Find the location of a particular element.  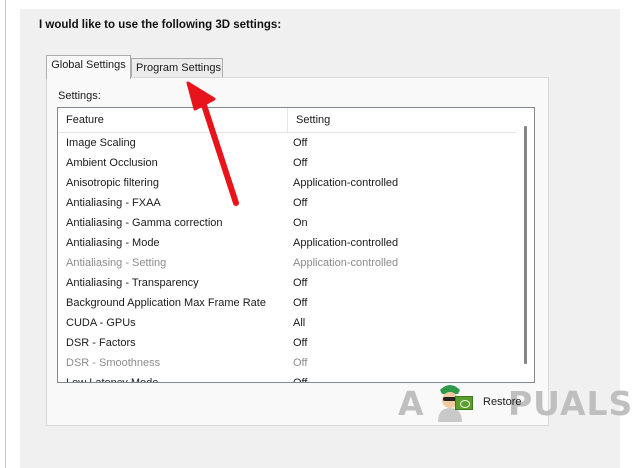

table-row: Low Latency Mode Off is located at coordinates (287, 378).